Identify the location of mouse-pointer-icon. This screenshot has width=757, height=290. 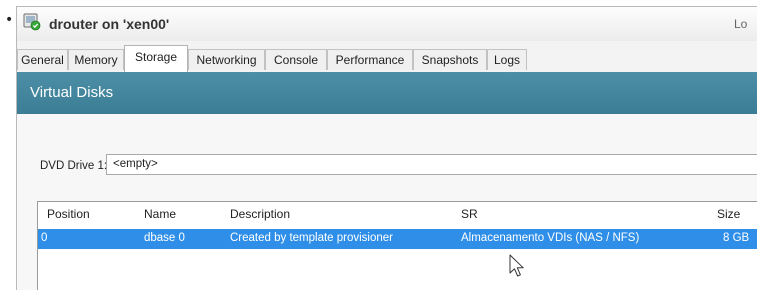
(516, 265).